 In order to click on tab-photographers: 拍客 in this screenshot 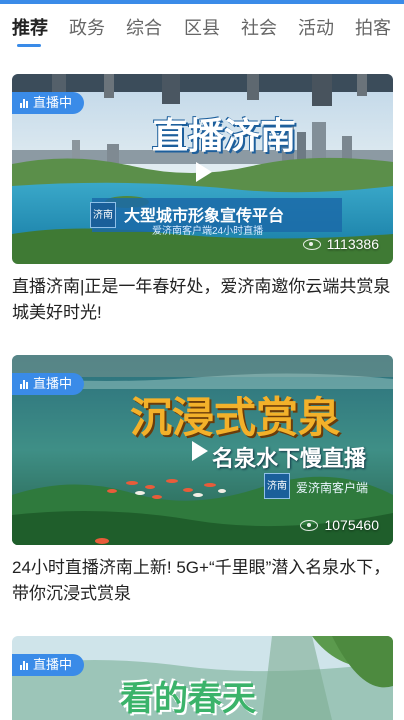, I will do `click(373, 28)`.